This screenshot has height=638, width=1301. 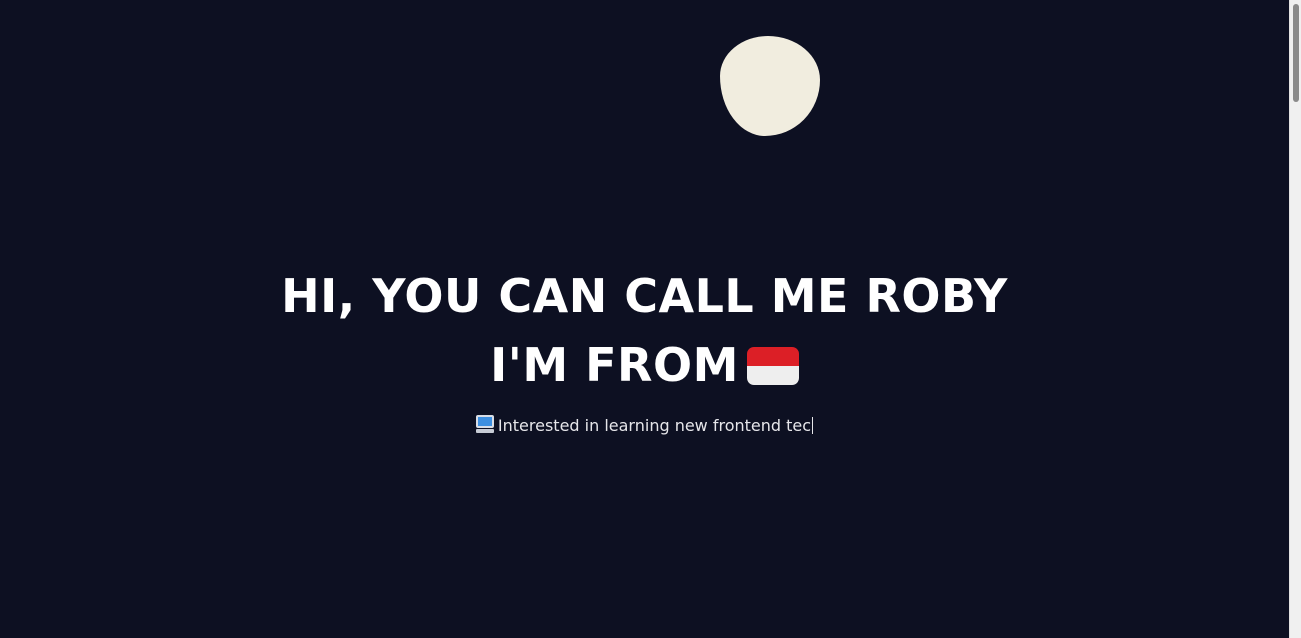 What do you see at coordinates (644, 296) in the screenshot?
I see `hero-line-1: HI, YOU CAN CALL ME ROBY` at bounding box center [644, 296].